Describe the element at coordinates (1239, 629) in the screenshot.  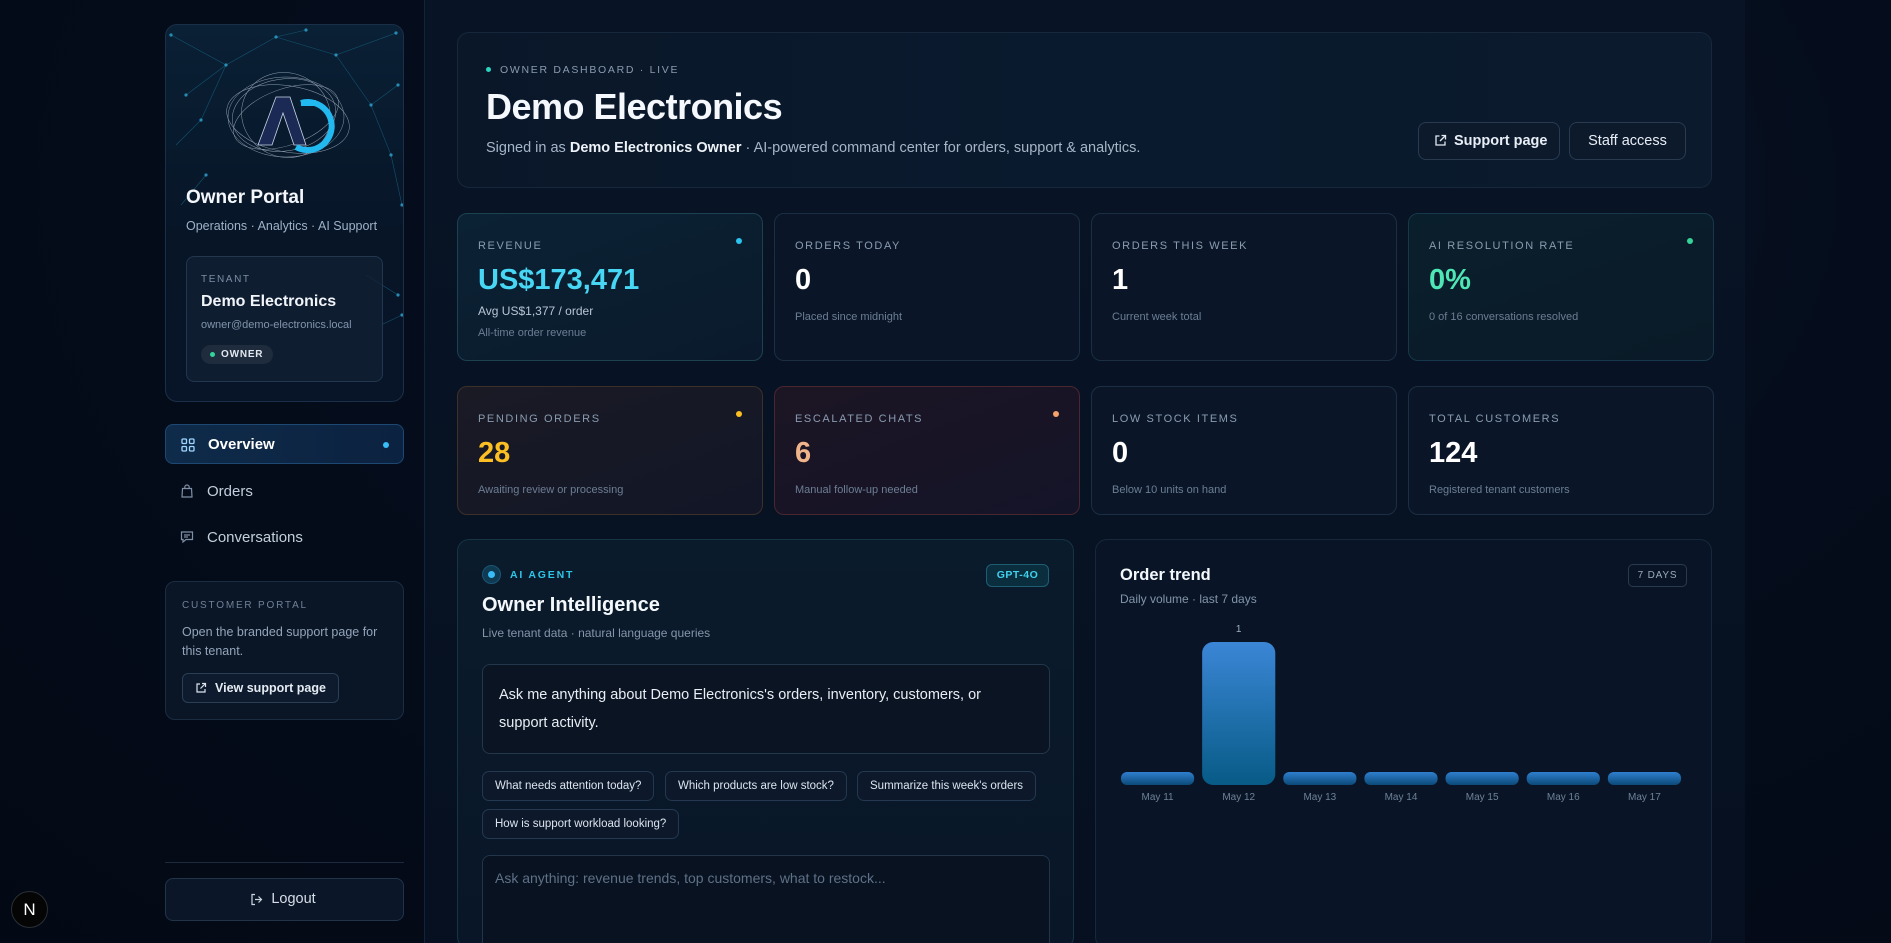
I see `data-label: 1` at that location.